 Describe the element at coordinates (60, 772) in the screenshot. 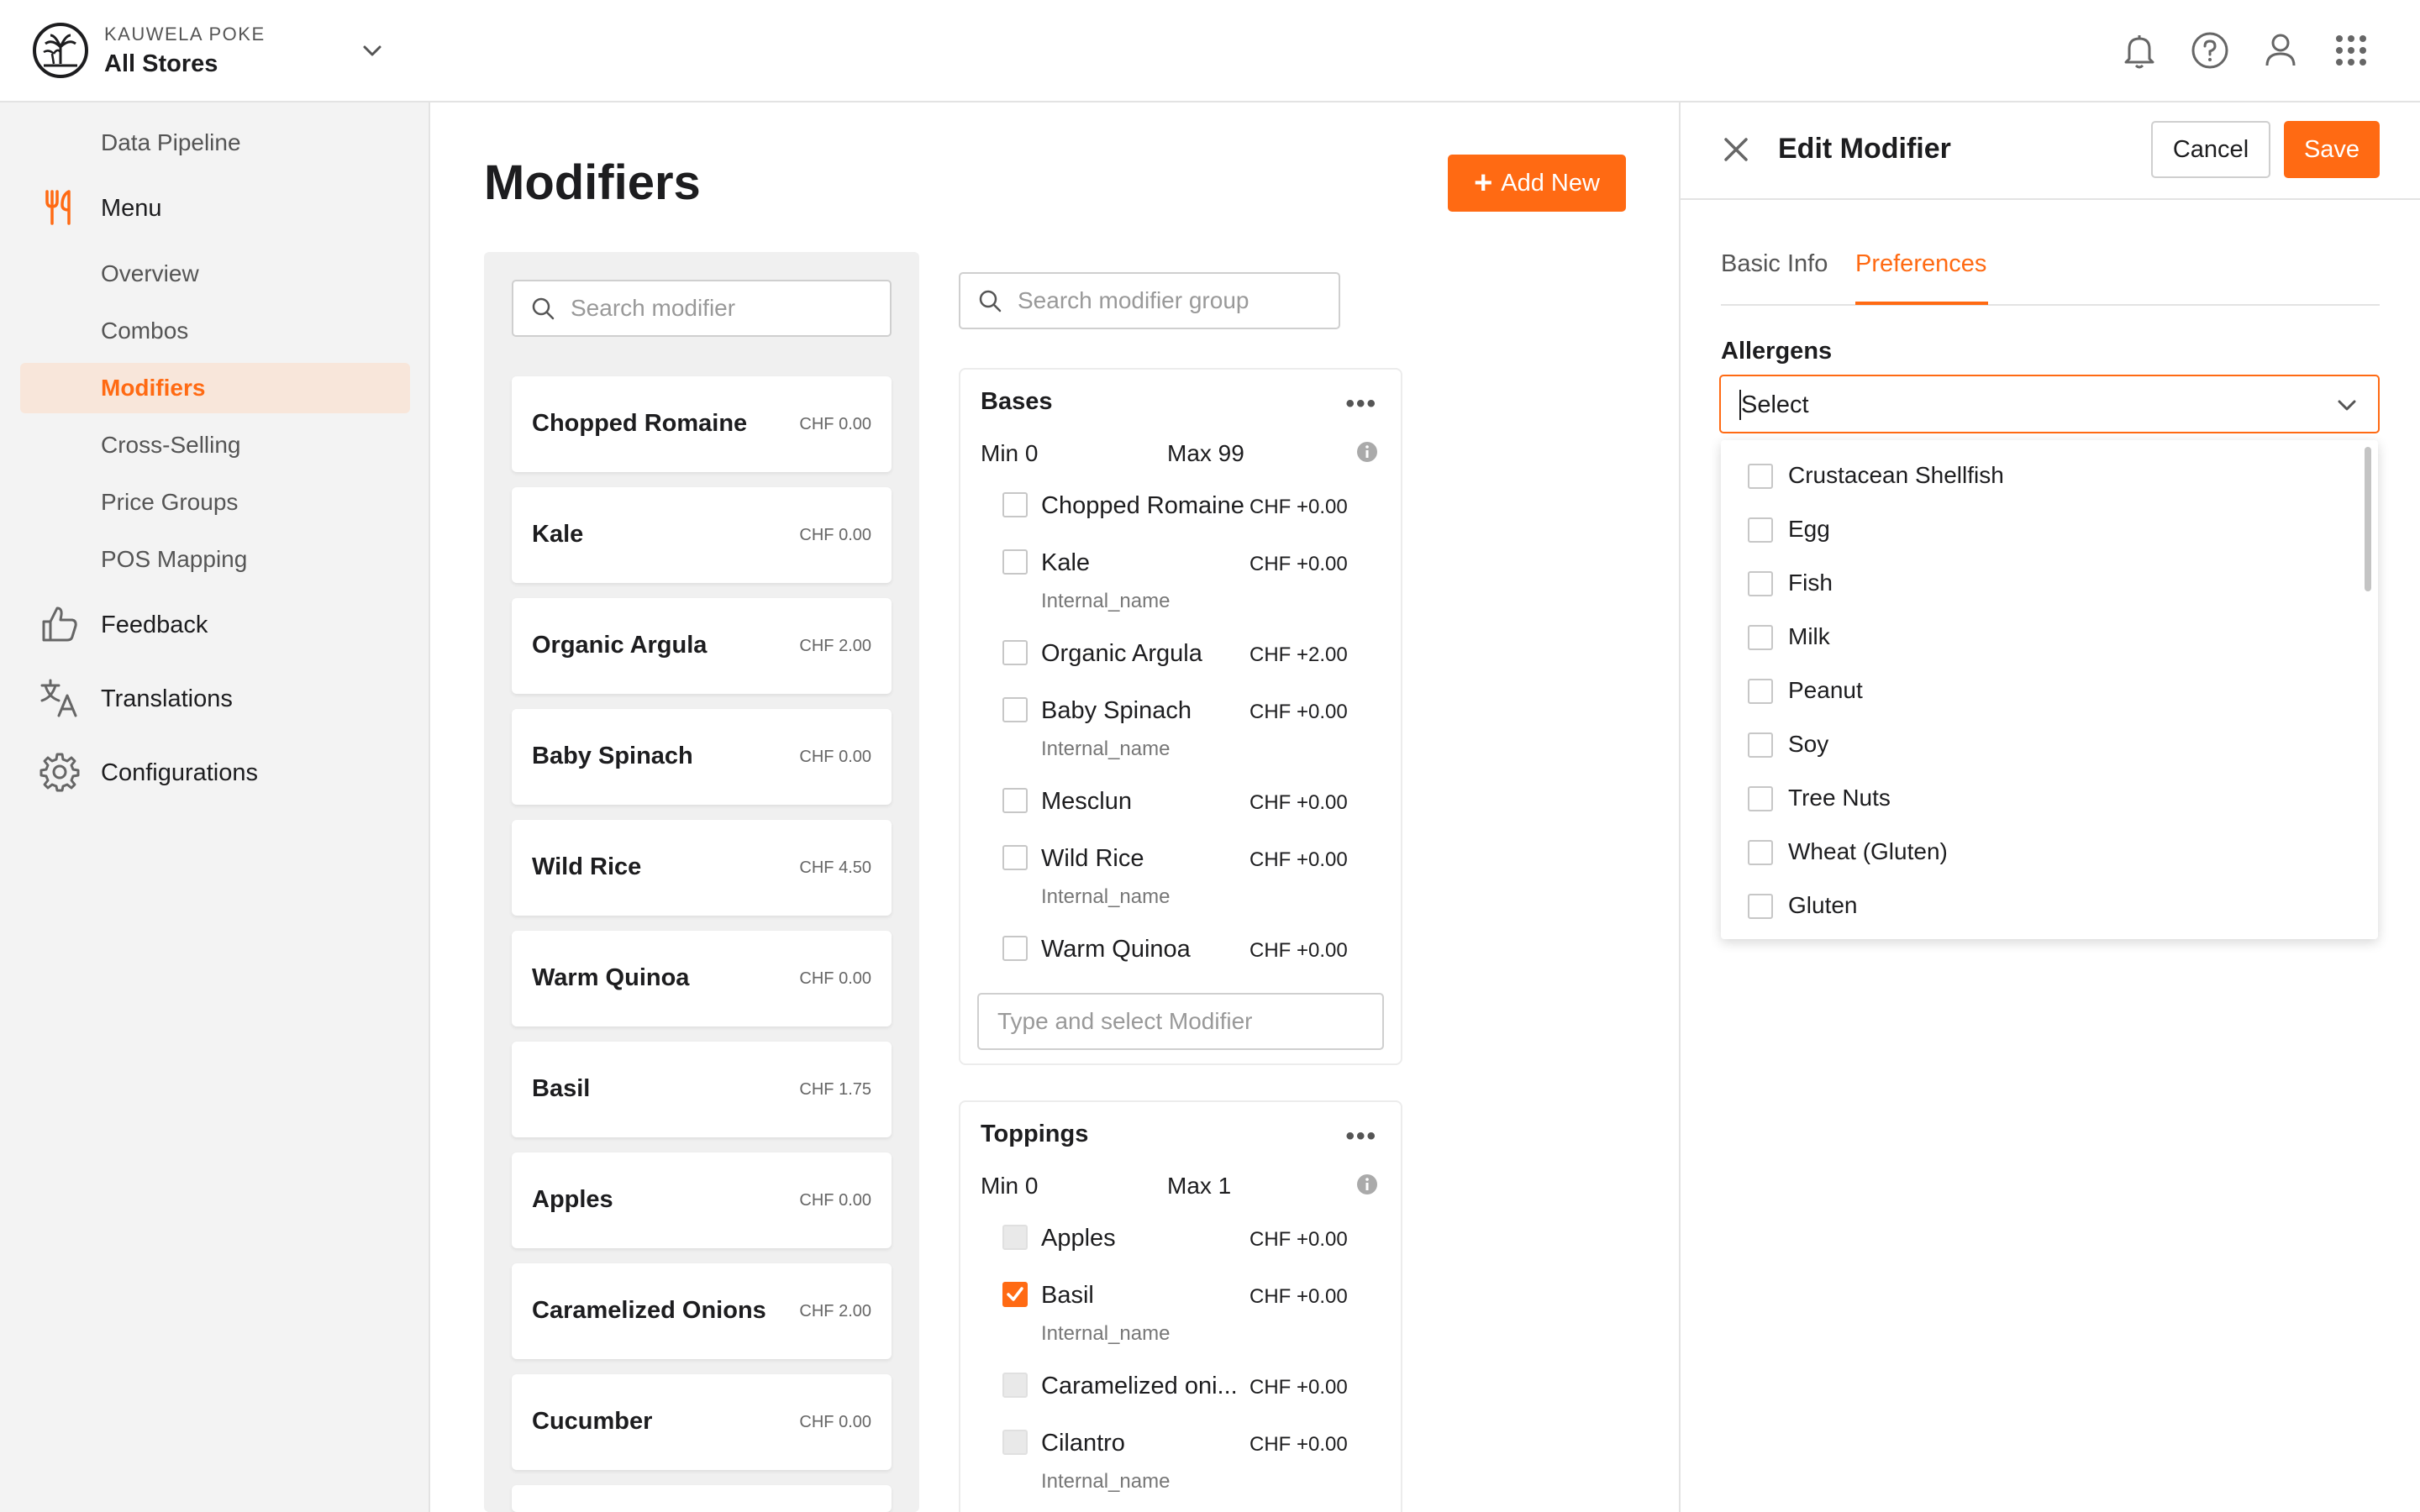

I see `gear-icon` at that location.